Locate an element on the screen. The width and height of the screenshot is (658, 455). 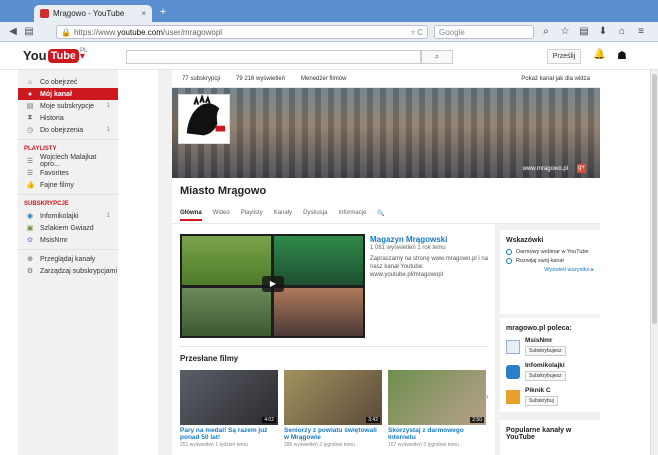
sidebar-playlist-item: ☰ Favorites is located at coordinates (68, 173).